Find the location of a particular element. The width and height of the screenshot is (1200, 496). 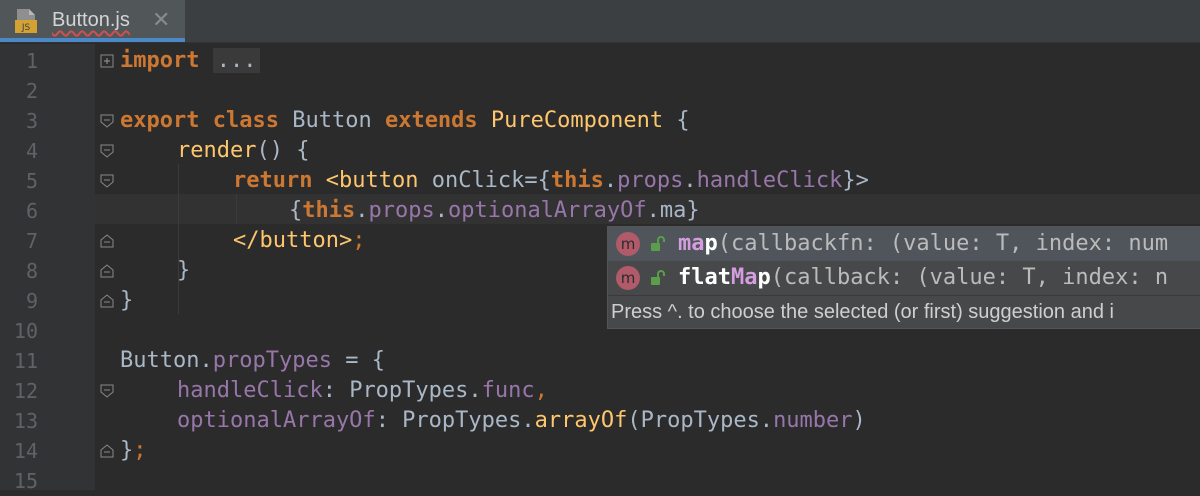

code-line-12: Button.propTypes = { is located at coordinates (252, 361).